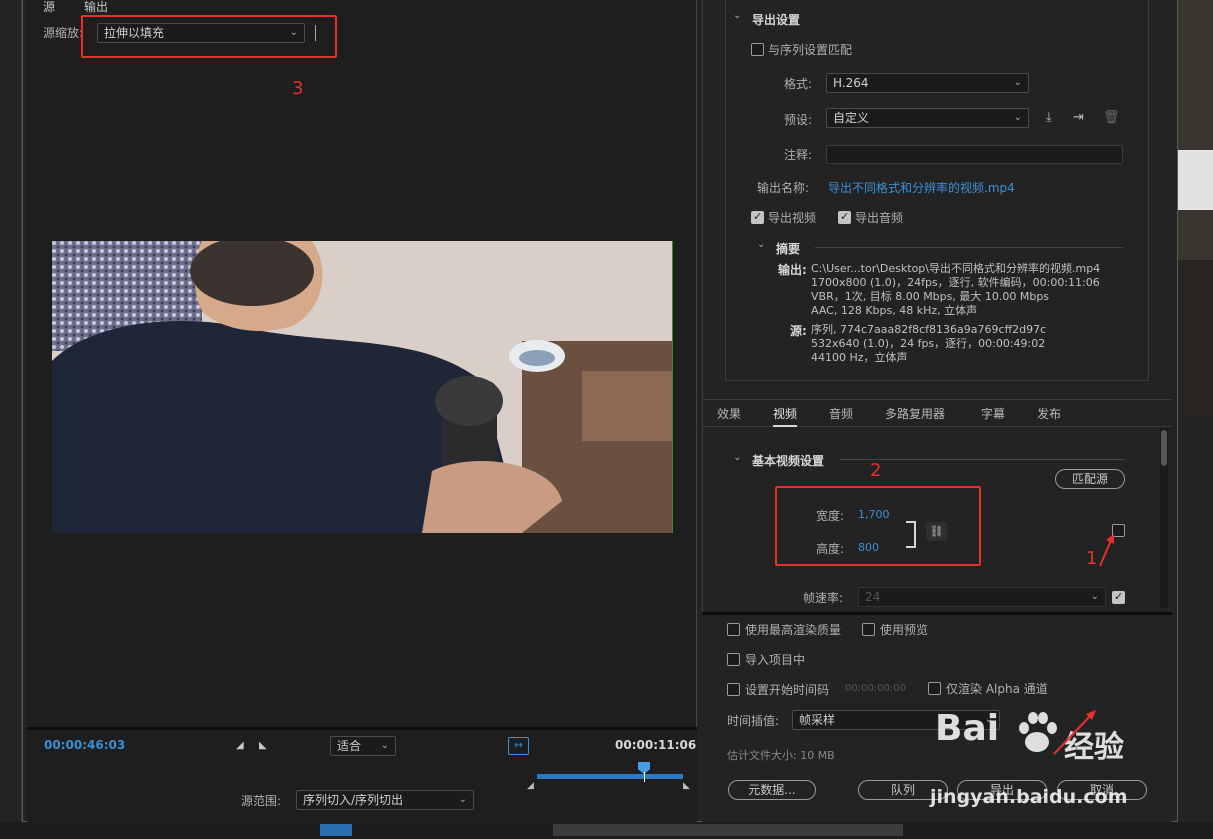  Describe the element at coordinates (757, 217) in the screenshot. I see `export-video-checkbox` at that location.